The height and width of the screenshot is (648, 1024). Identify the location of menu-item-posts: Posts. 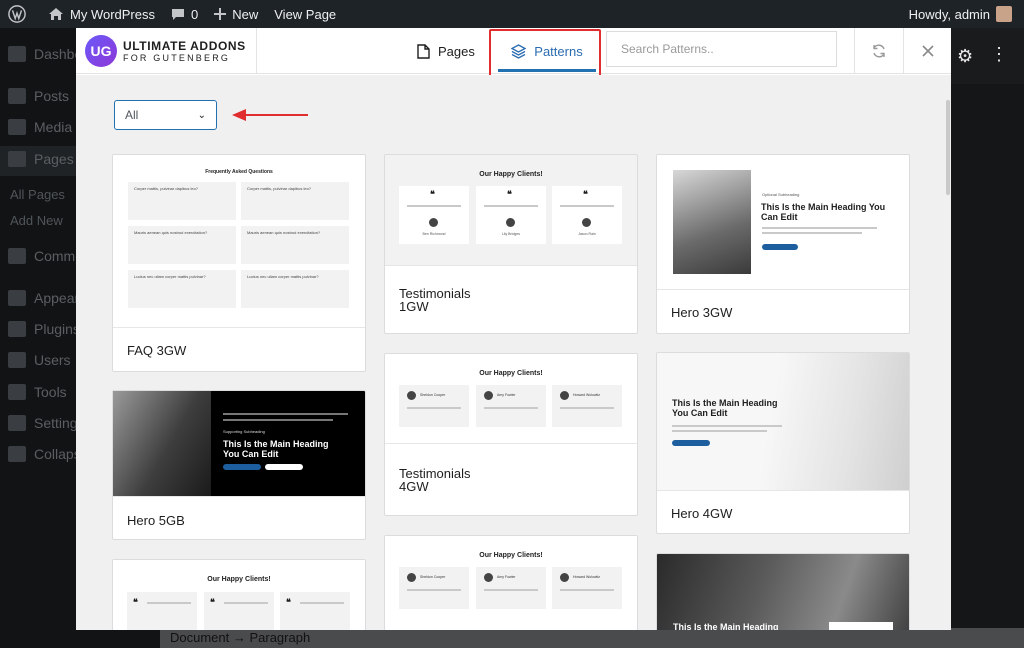
(38, 96).